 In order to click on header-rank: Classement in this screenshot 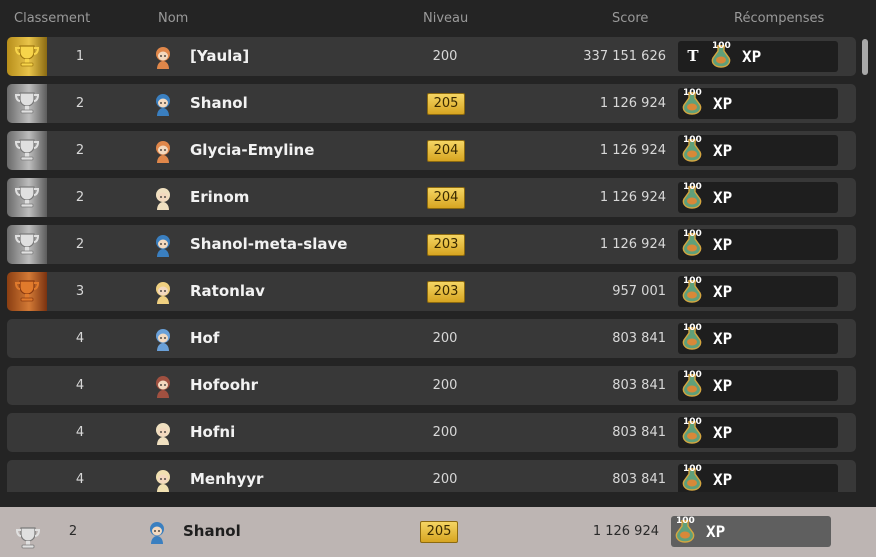, I will do `click(52, 18)`.